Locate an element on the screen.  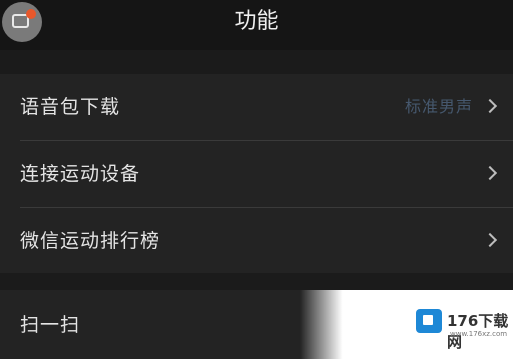
watermark-logo-icon is located at coordinates (429, 321).